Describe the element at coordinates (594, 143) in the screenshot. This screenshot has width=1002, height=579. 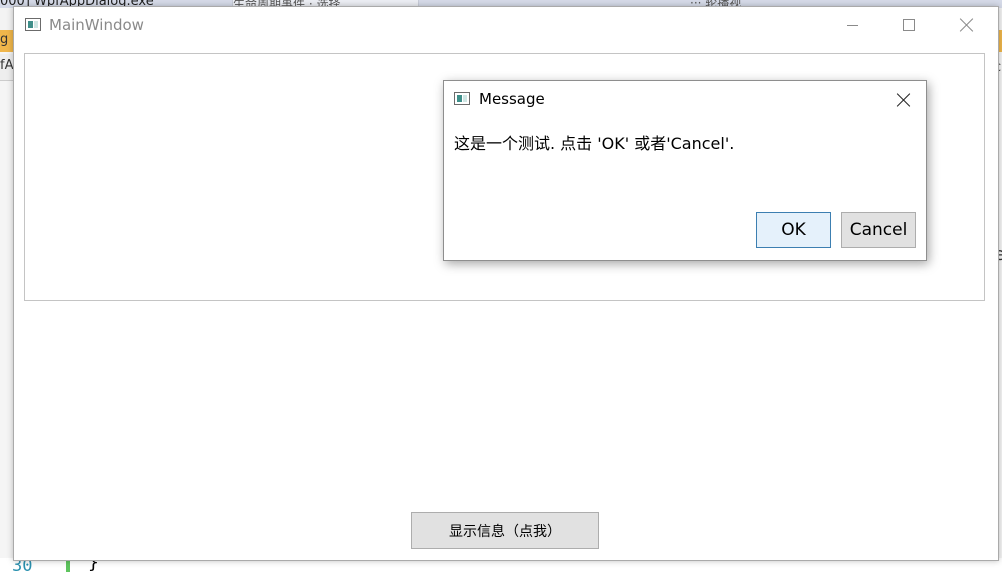
I see `dialog-message-text: 这是一个测试. 点击 'OK' 或者'Cancel'.` at that location.